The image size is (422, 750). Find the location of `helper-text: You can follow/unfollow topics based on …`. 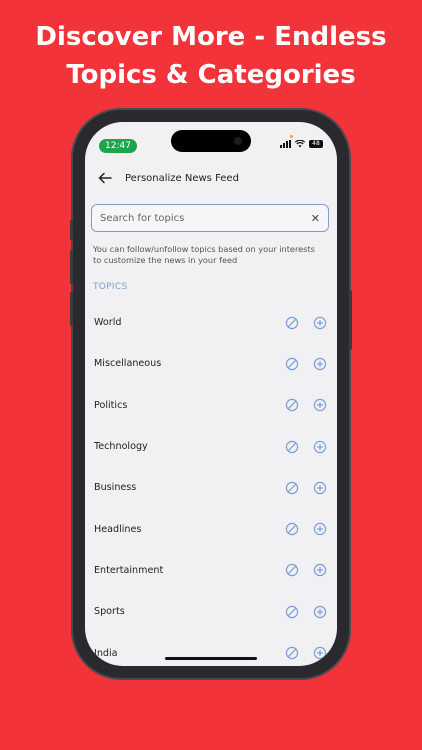

helper-text: You can follow/unfollow topics based on … is located at coordinates (204, 254).